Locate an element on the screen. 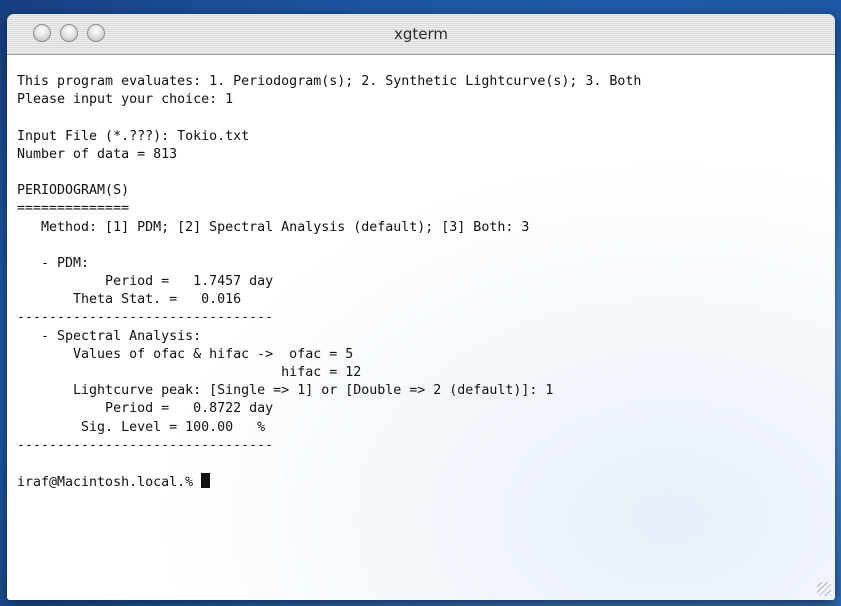 Image resolution: width=841 pixels, height=606 pixels. terminal-line: Period = 1.7457 day is located at coordinates (145, 282).